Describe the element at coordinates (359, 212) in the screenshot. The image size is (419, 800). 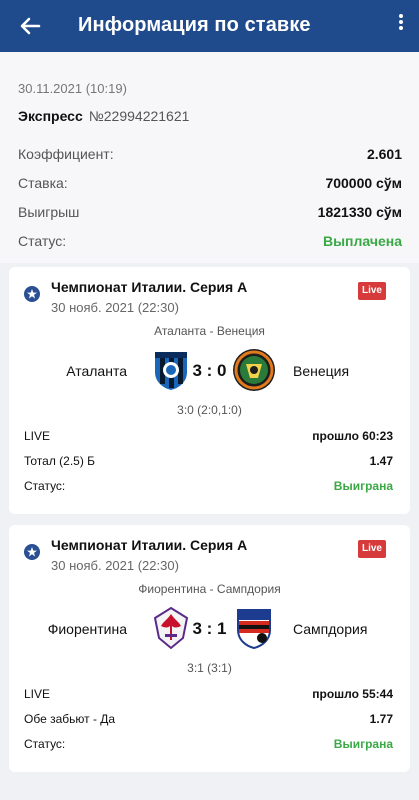
I see `winnings-value: 1821330 сўм` at that location.